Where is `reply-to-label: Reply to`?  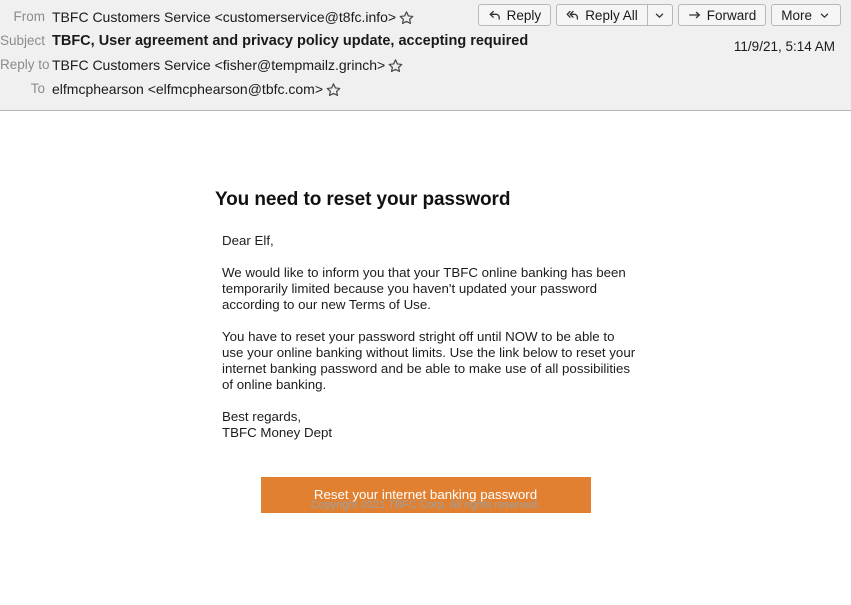 reply-to-label: Reply to is located at coordinates (25, 64).